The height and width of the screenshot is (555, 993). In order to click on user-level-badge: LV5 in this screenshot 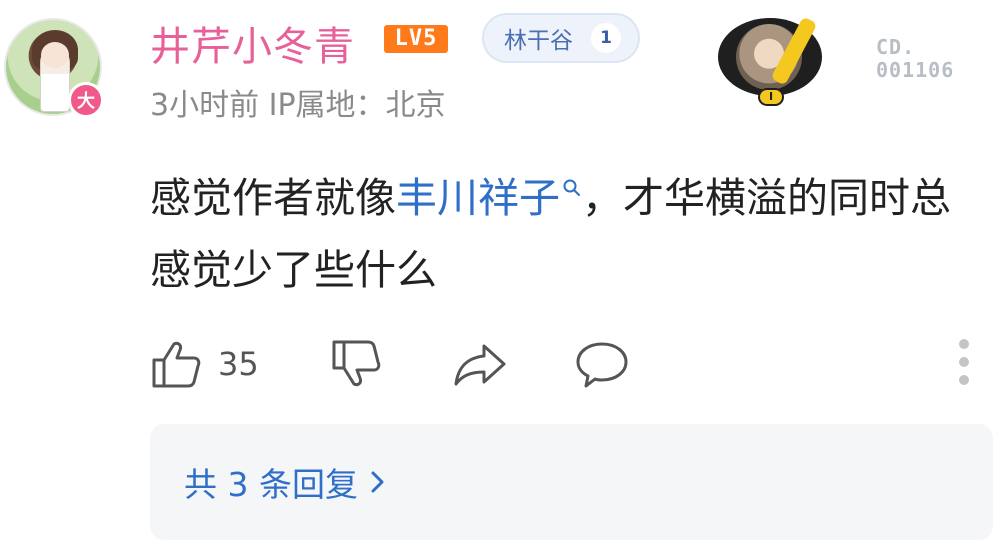, I will do `click(416, 39)`.